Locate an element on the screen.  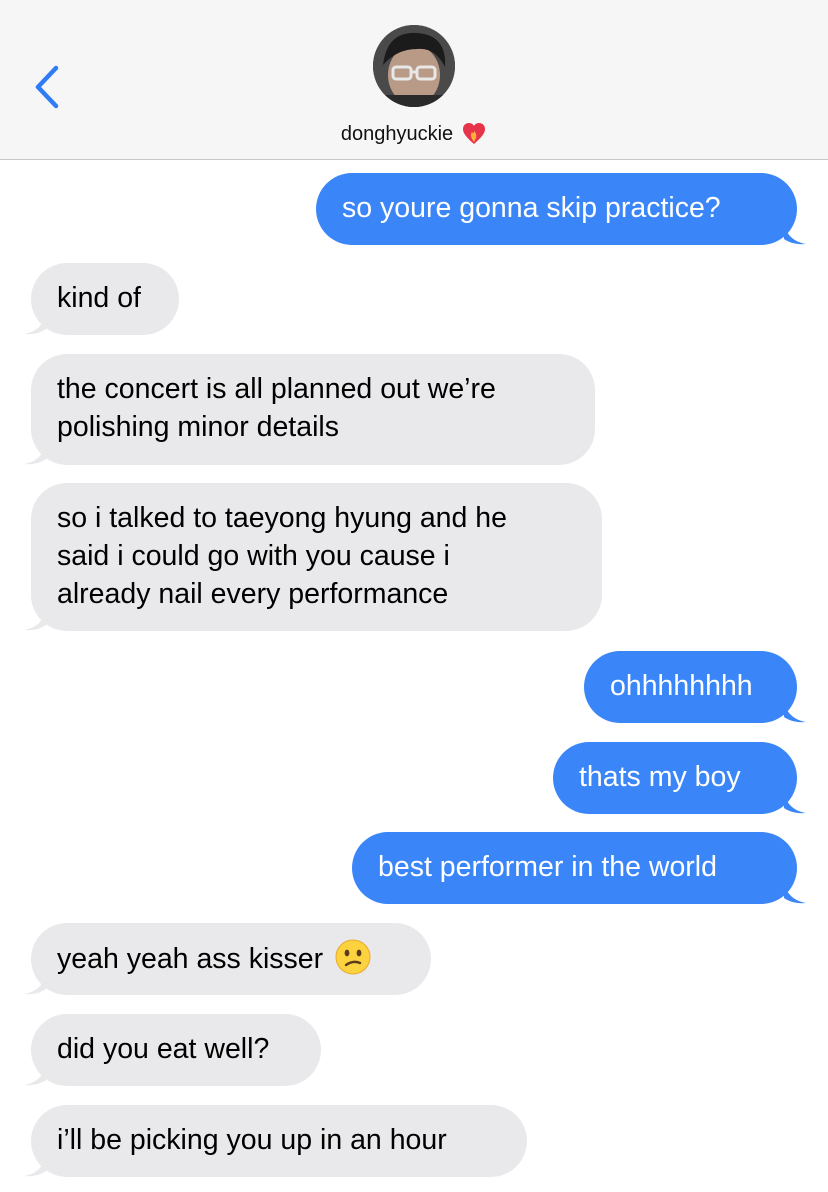
conversation-header: donghyuckie is located at coordinates (414, 80).